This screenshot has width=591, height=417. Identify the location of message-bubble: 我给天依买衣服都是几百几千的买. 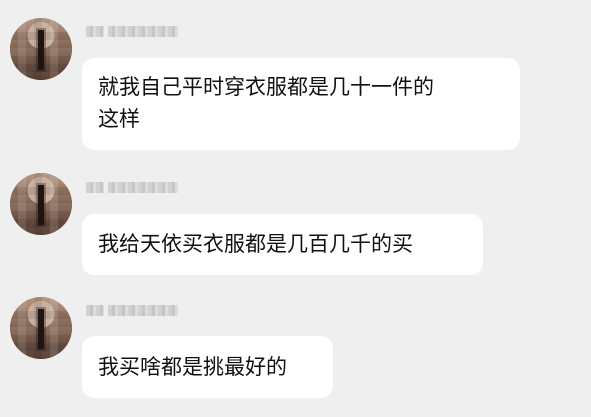
(282, 244).